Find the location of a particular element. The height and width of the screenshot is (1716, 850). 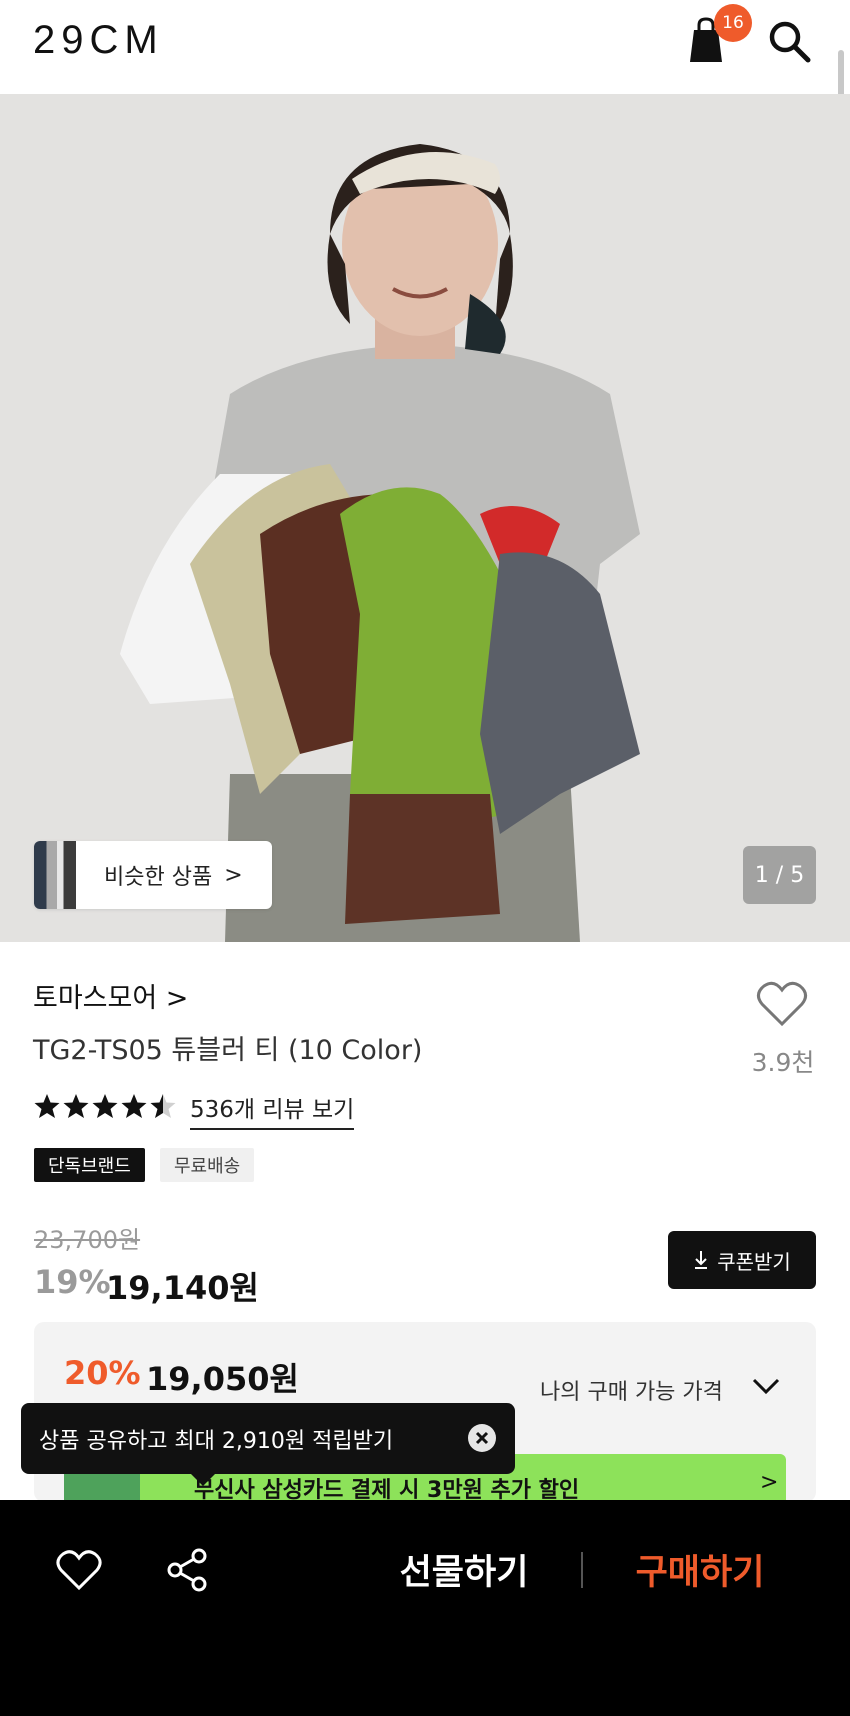

exclusive-brand-tag: 단독브랜드 is located at coordinates (89, 1165).